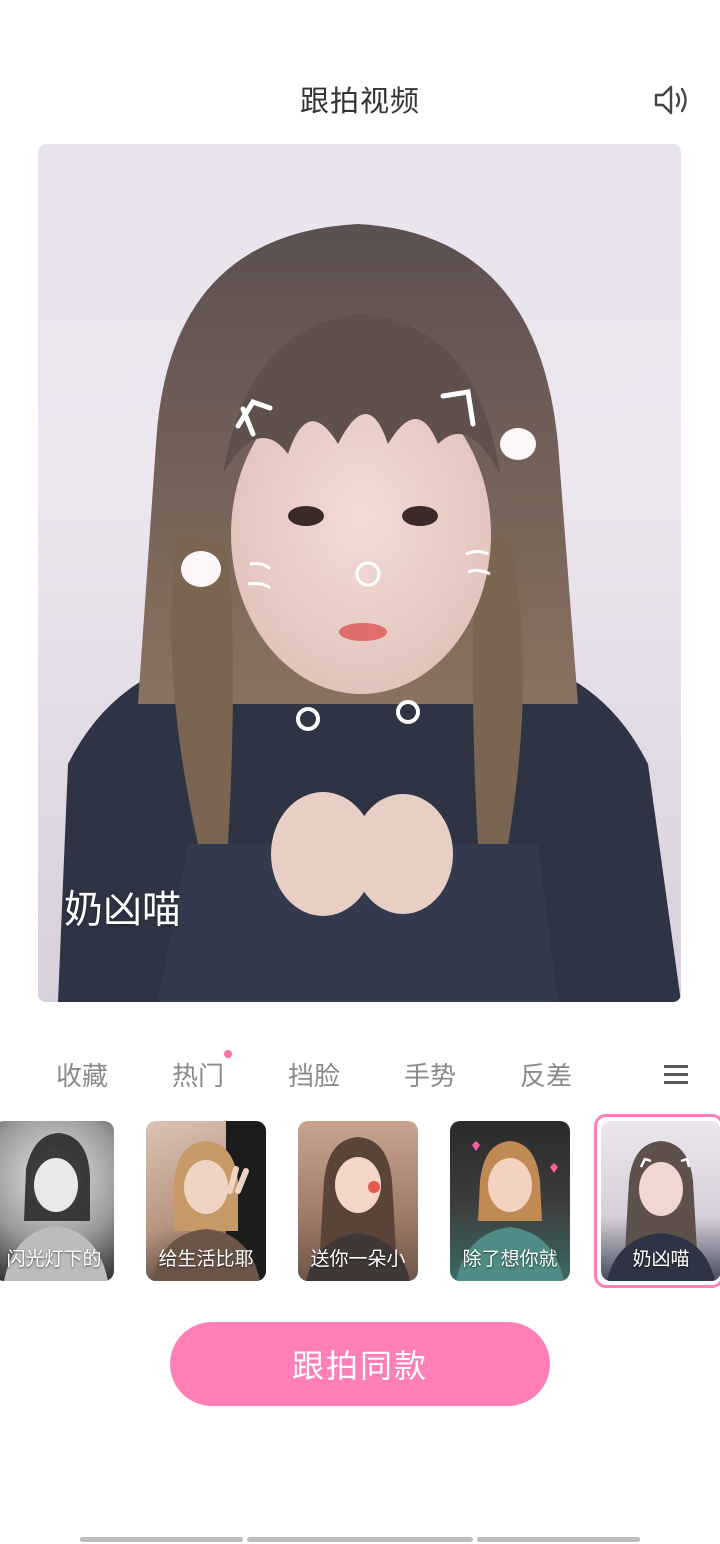 This screenshot has width=720, height=1544. I want to click on tab-hot: 热门, so click(198, 1074).